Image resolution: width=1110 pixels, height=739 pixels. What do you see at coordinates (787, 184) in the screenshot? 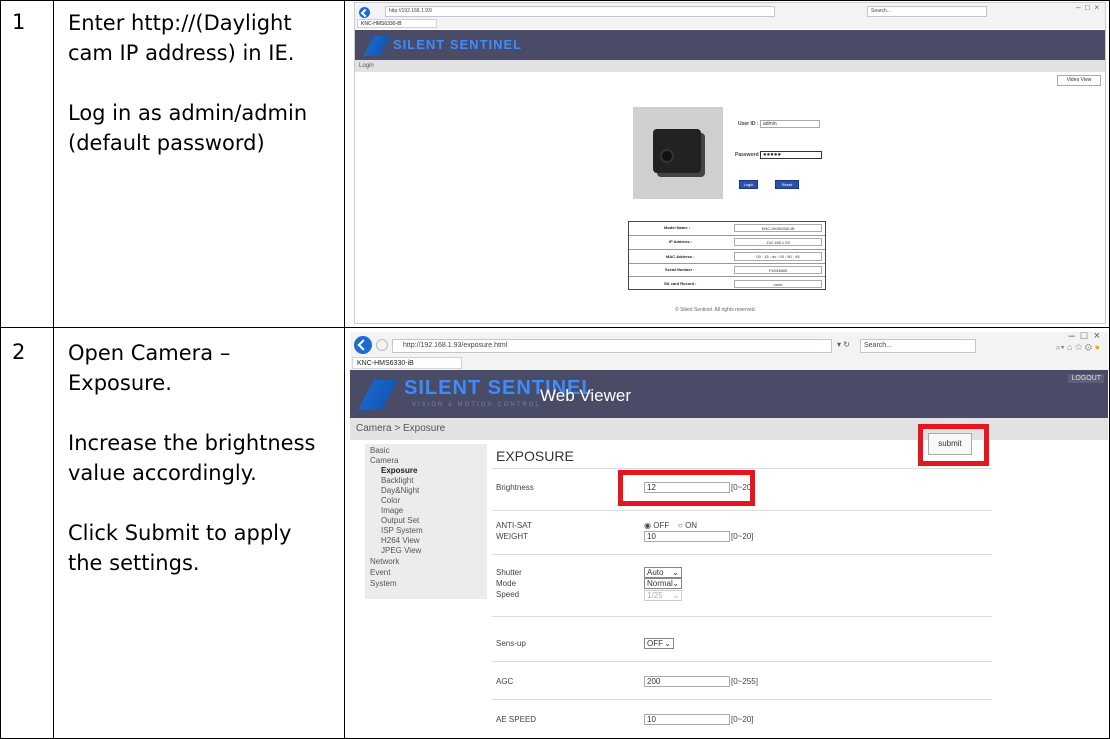
I see `reset-button: Reset` at bounding box center [787, 184].